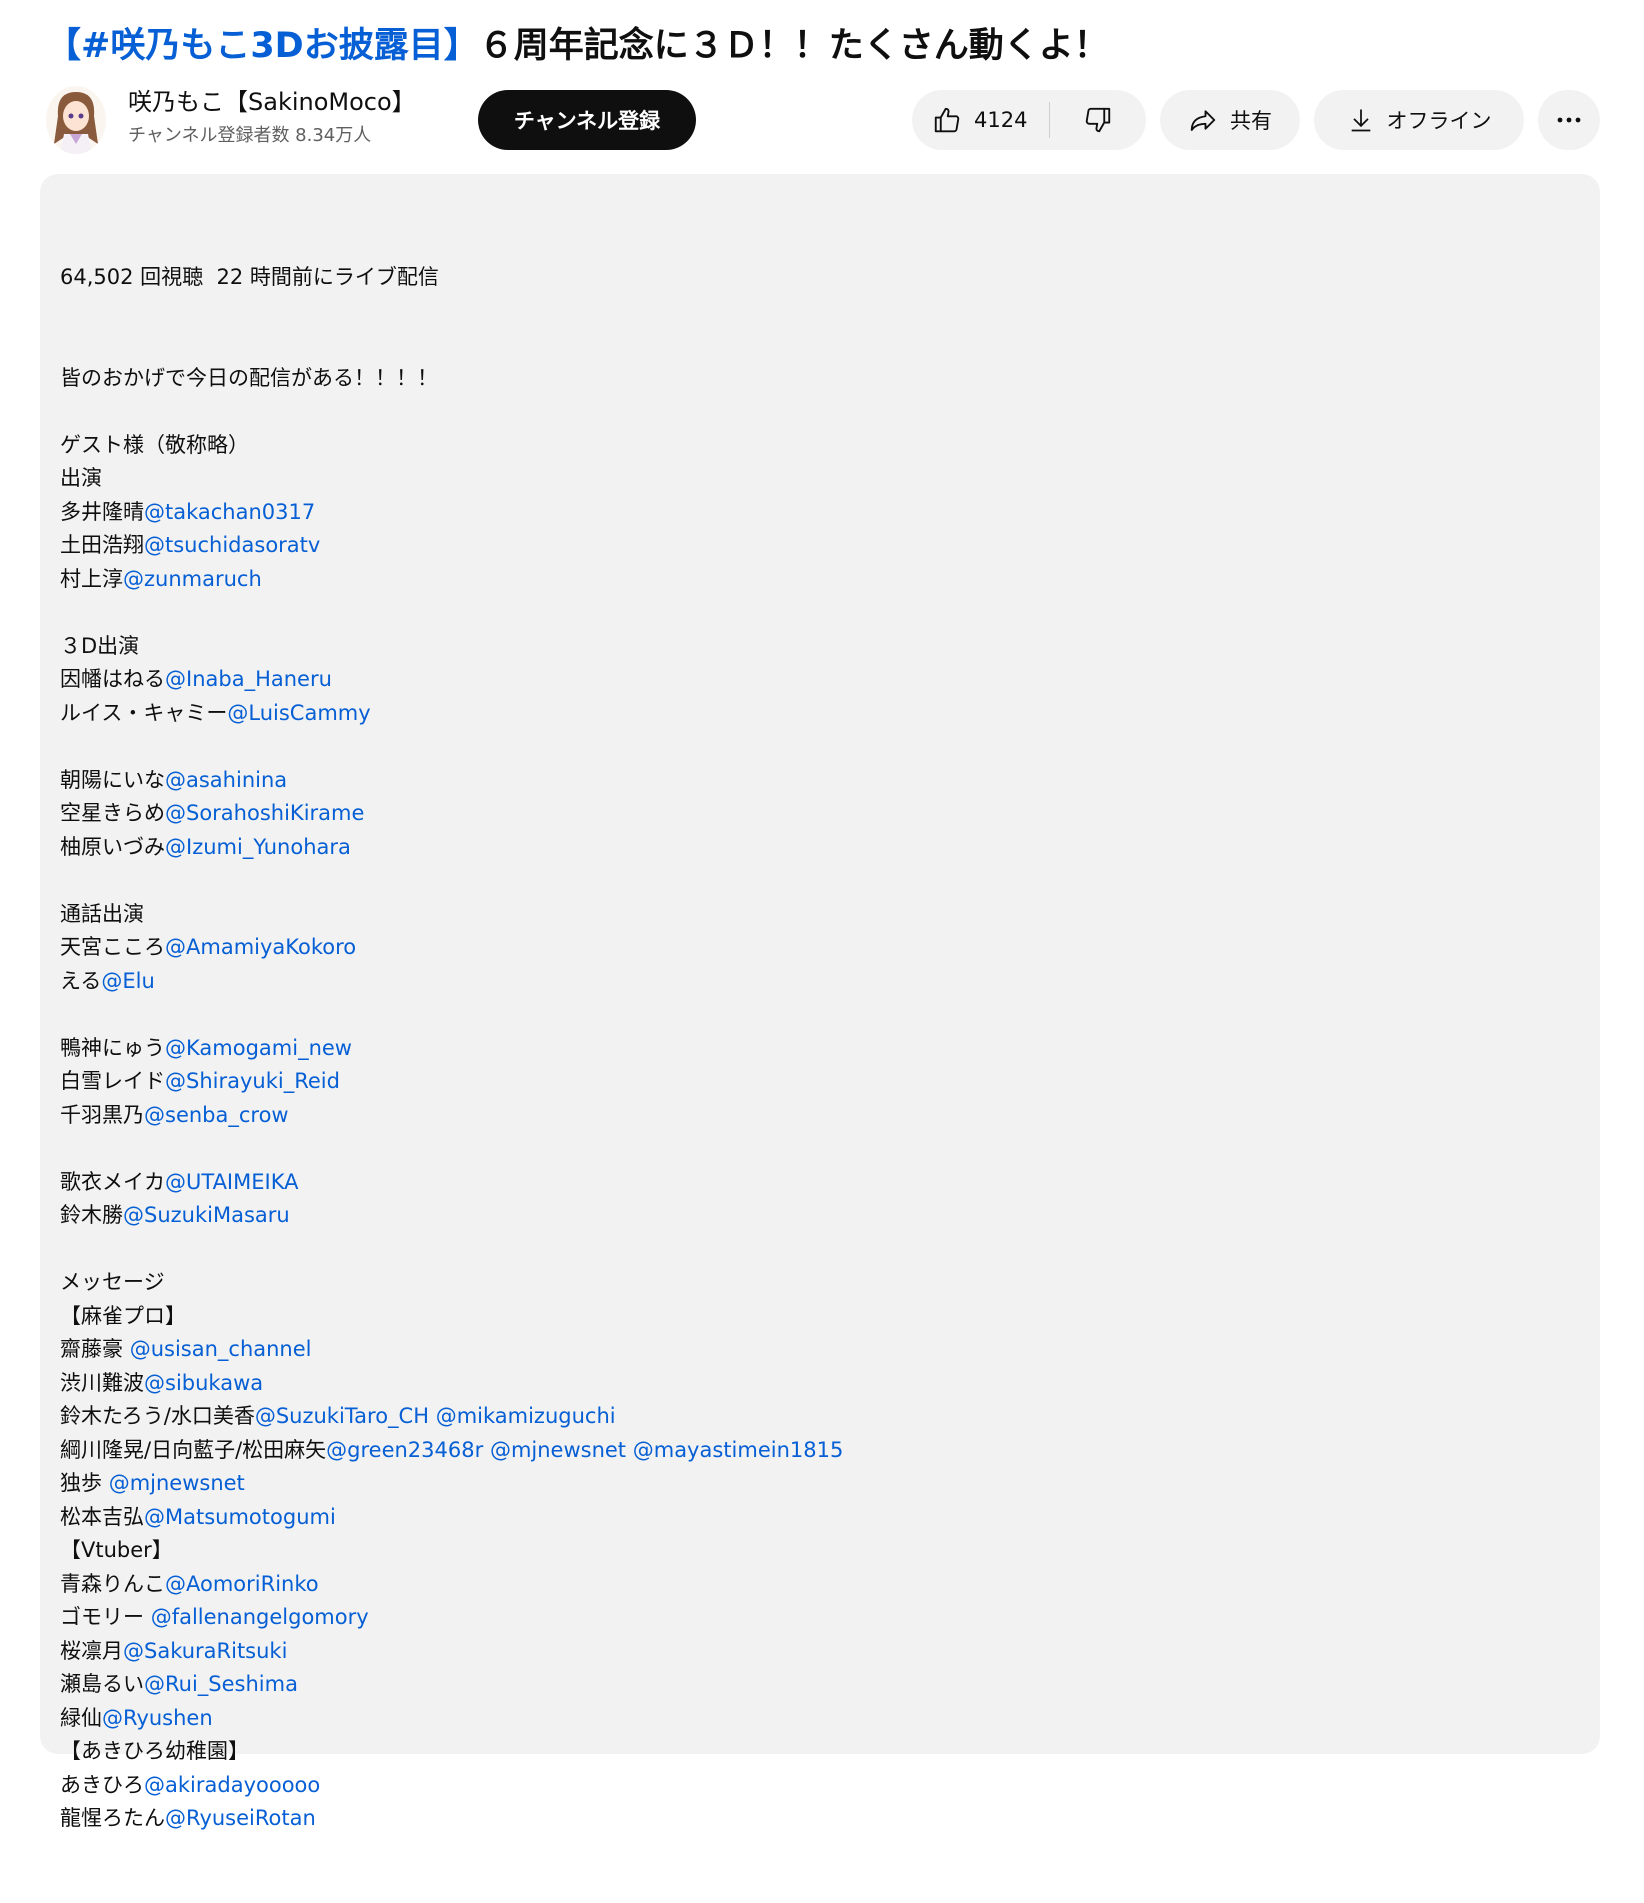 The image size is (1644, 1903). I want to click on avatar-image, so click(76, 120).